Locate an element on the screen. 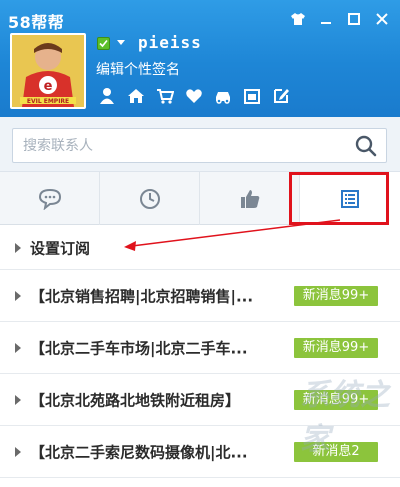 This screenshot has height=487, width=400. search-box is located at coordinates (199, 145).